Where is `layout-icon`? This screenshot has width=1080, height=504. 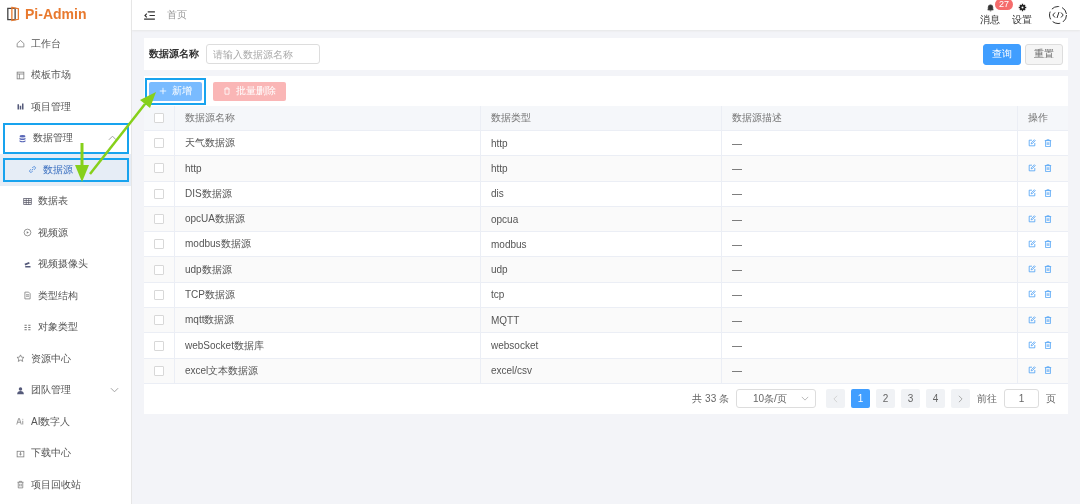
layout-icon is located at coordinates (20, 75).